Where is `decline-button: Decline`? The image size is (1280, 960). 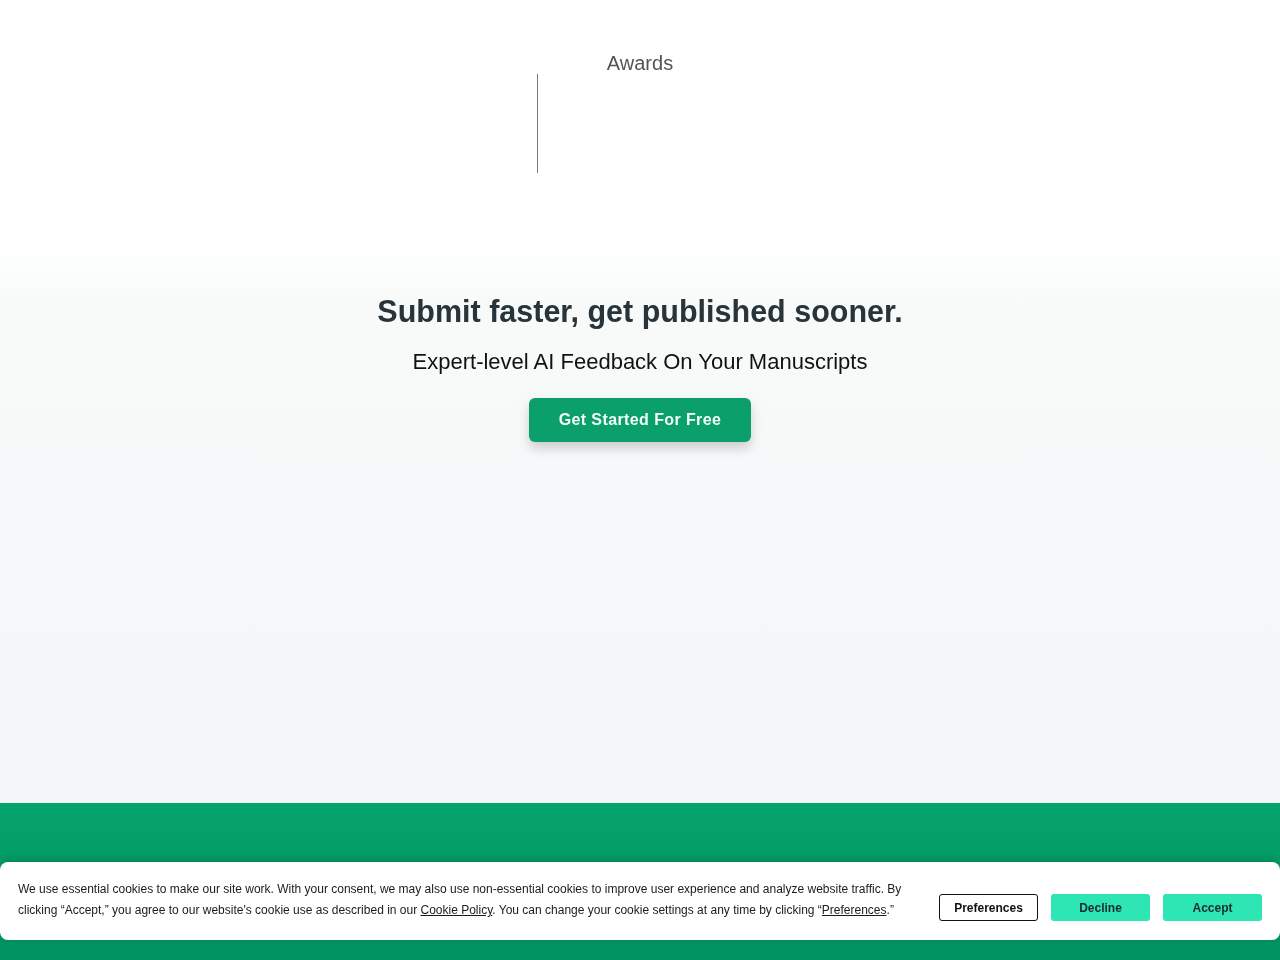
decline-button: Decline is located at coordinates (1100, 907).